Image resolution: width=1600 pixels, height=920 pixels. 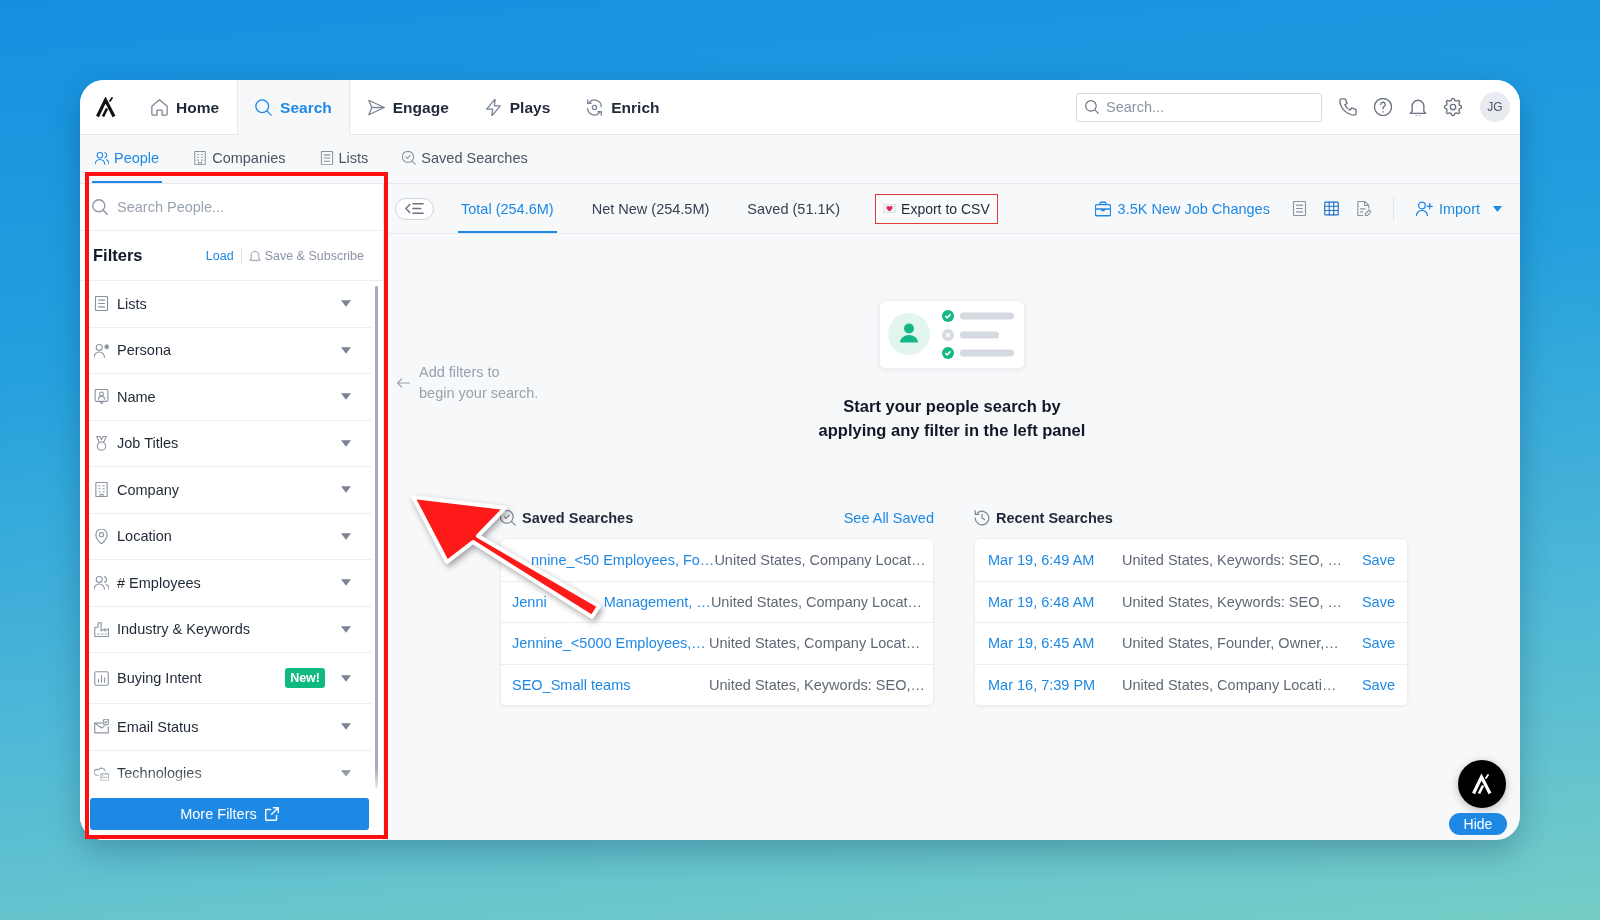 I want to click on cloud-server-icon, so click(x=101, y=773).